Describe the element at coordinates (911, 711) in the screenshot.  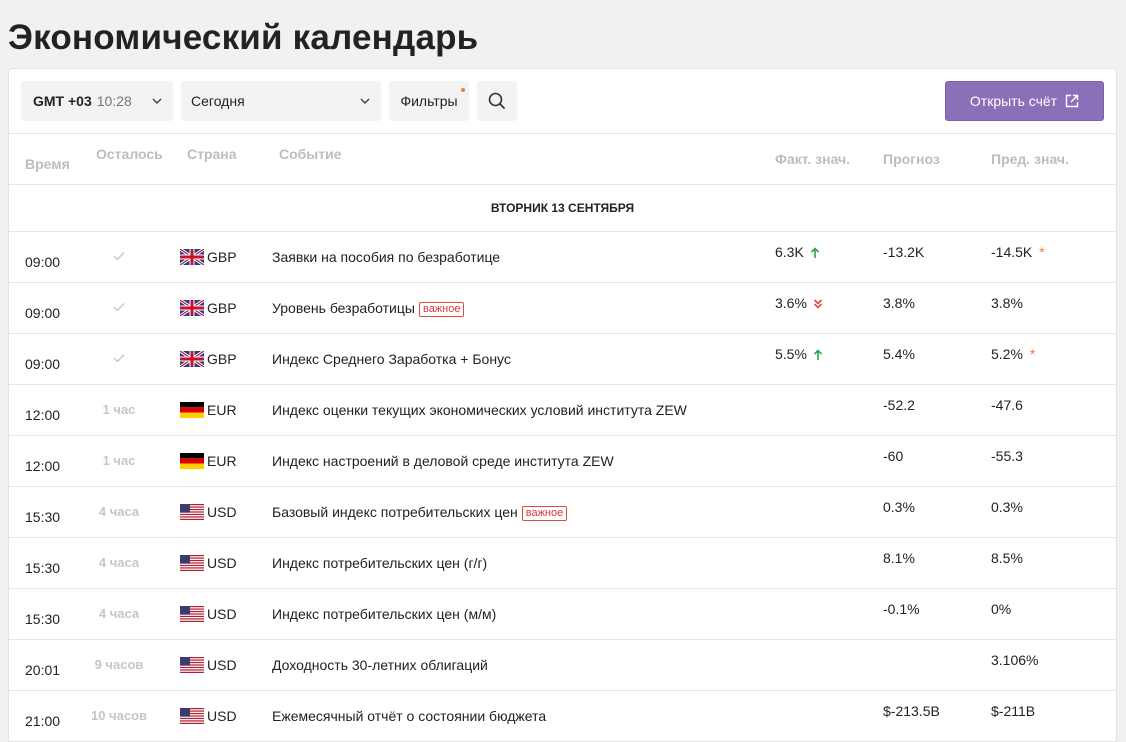
I see `event-forecast: $-213.5B` at that location.